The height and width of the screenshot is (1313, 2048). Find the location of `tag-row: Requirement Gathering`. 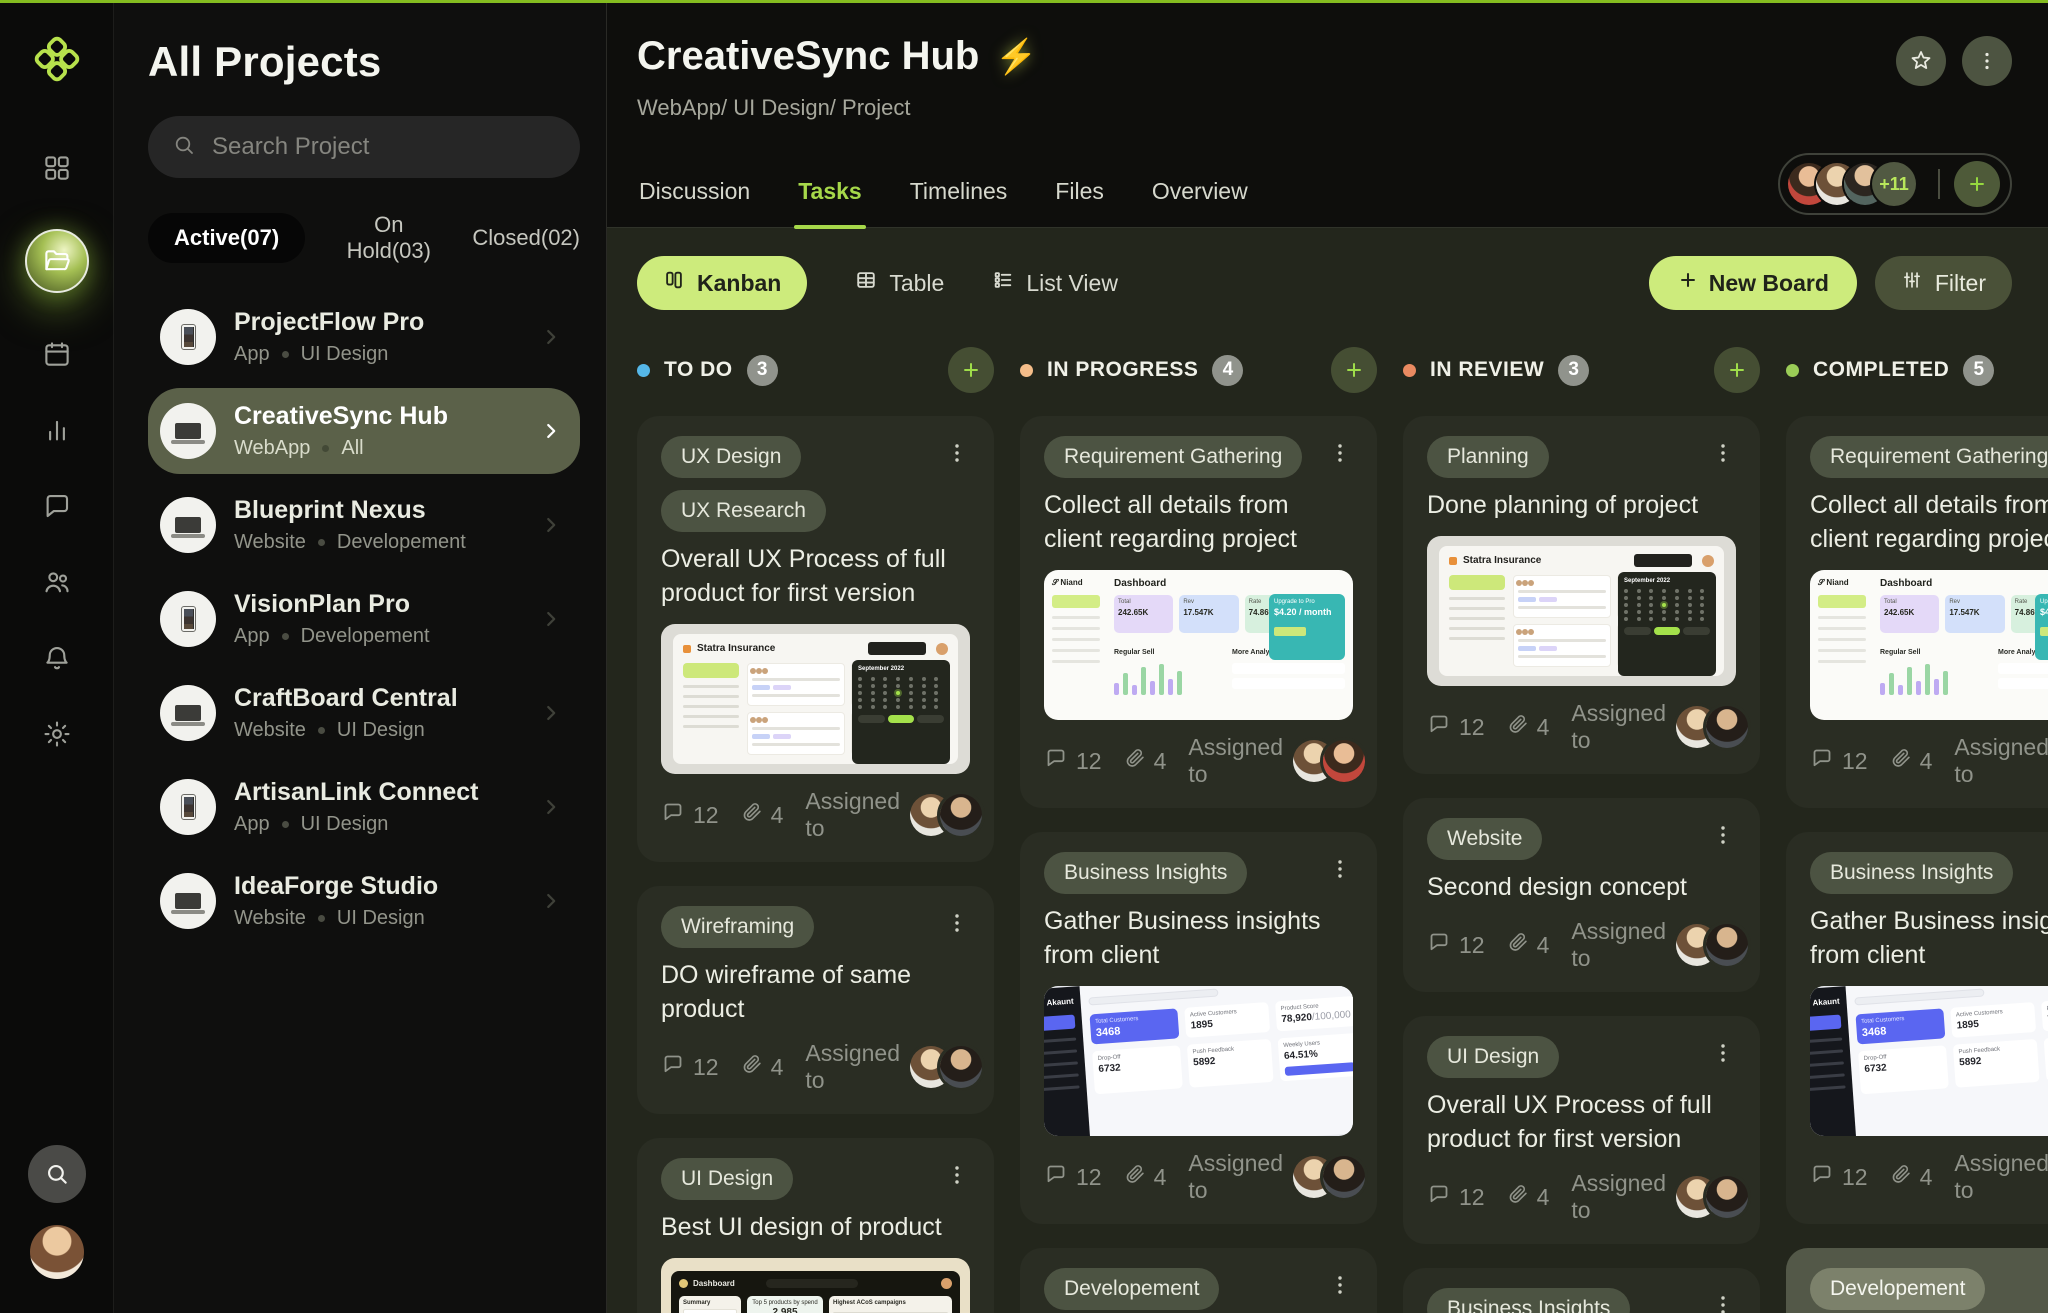

tag-row: Requirement Gathering is located at coordinates (1198, 457).